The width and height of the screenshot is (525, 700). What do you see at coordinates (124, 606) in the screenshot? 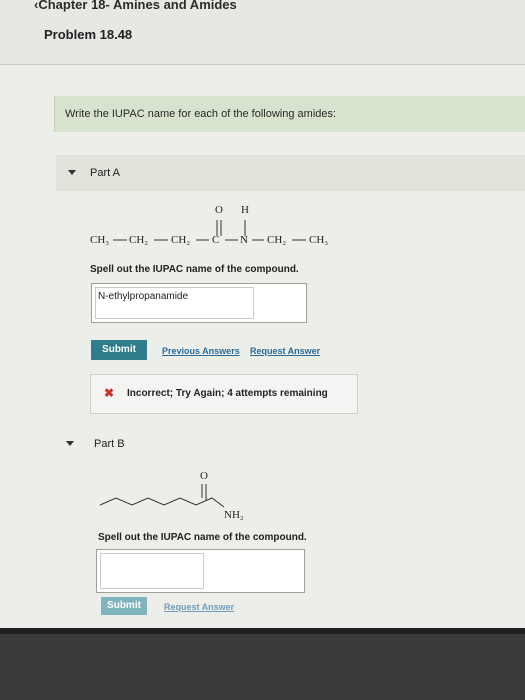
I see `part-b-submit-button: Submit` at bounding box center [124, 606].